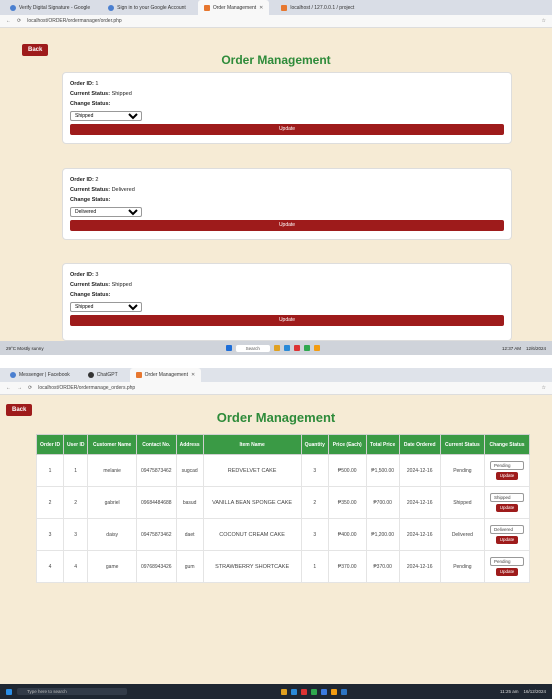  Describe the element at coordinates (252, 444) in the screenshot. I see `column-header: Item Name` at that location.